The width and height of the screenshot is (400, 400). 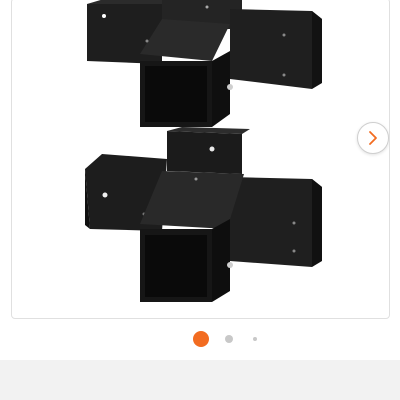 I want to click on footer-band, so click(x=200, y=380).